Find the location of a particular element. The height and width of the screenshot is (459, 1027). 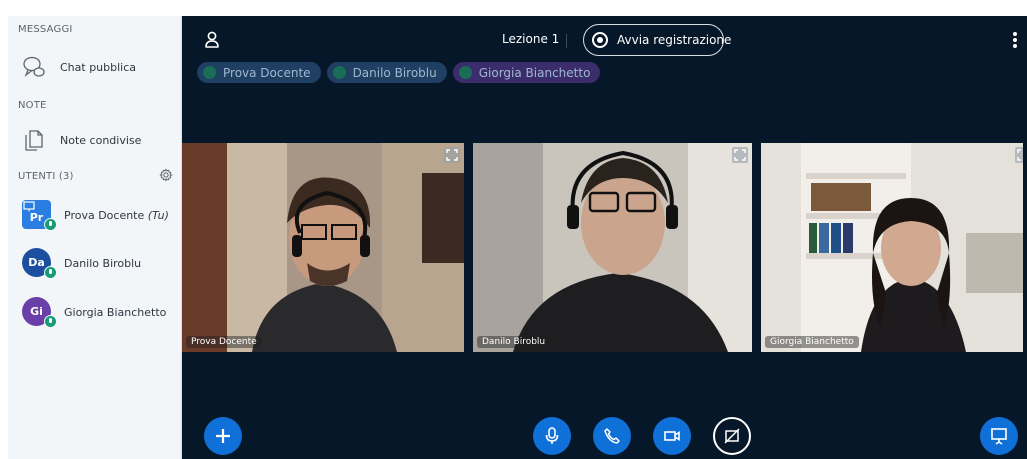

user-list-item: Gi Giorgia Bianchetto is located at coordinates (94, 313).